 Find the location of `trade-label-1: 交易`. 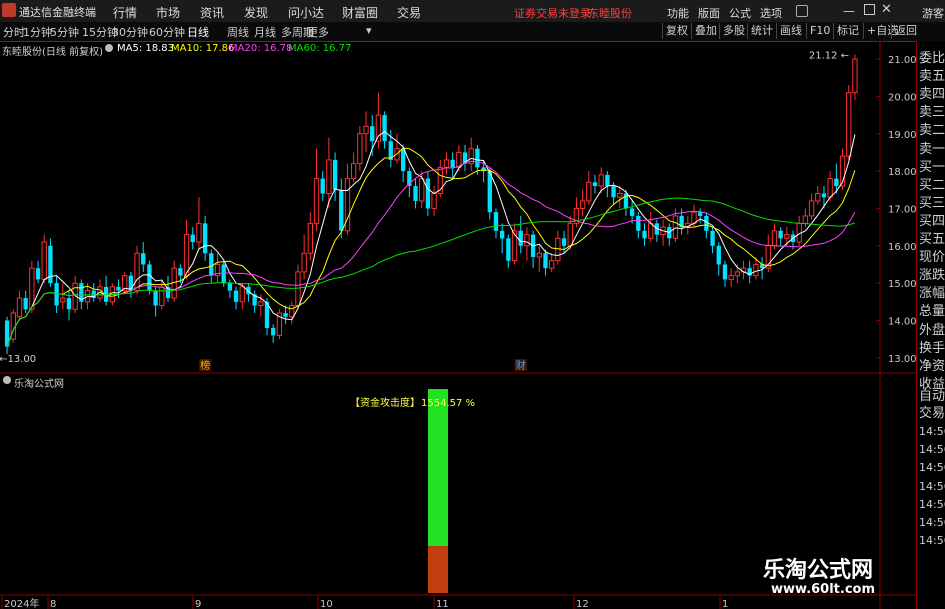

trade-label-1: 交易 is located at coordinates (932, 411).